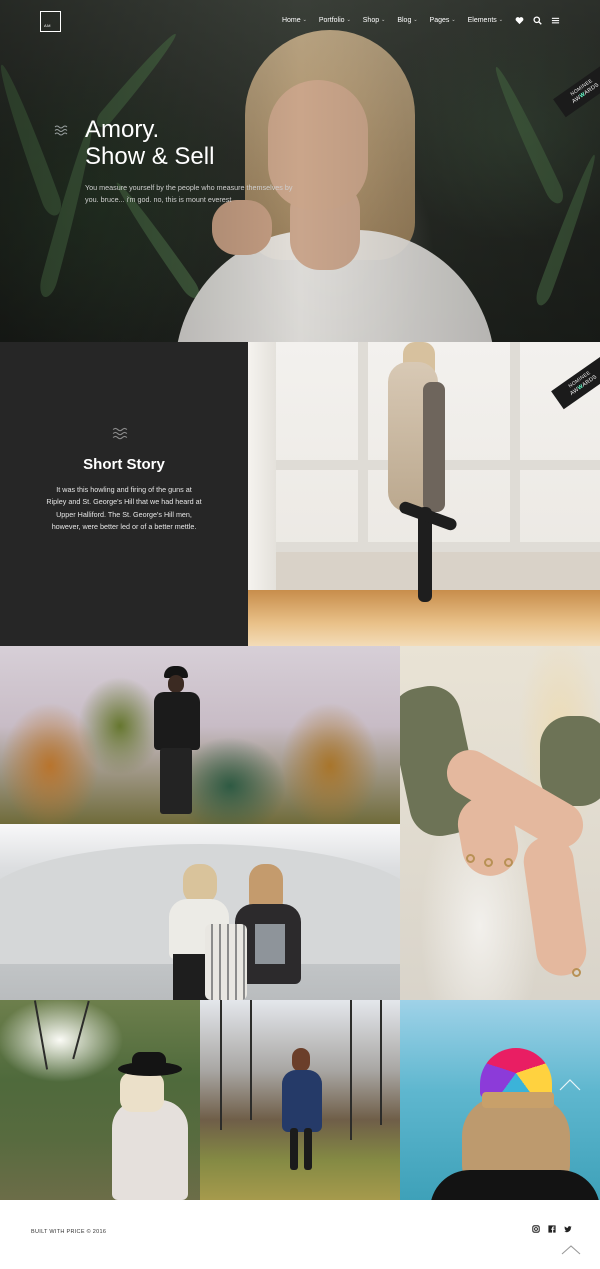 The width and height of the screenshot is (600, 1269). Describe the element at coordinates (262, 468) in the screenshot. I see `curtain` at that location.